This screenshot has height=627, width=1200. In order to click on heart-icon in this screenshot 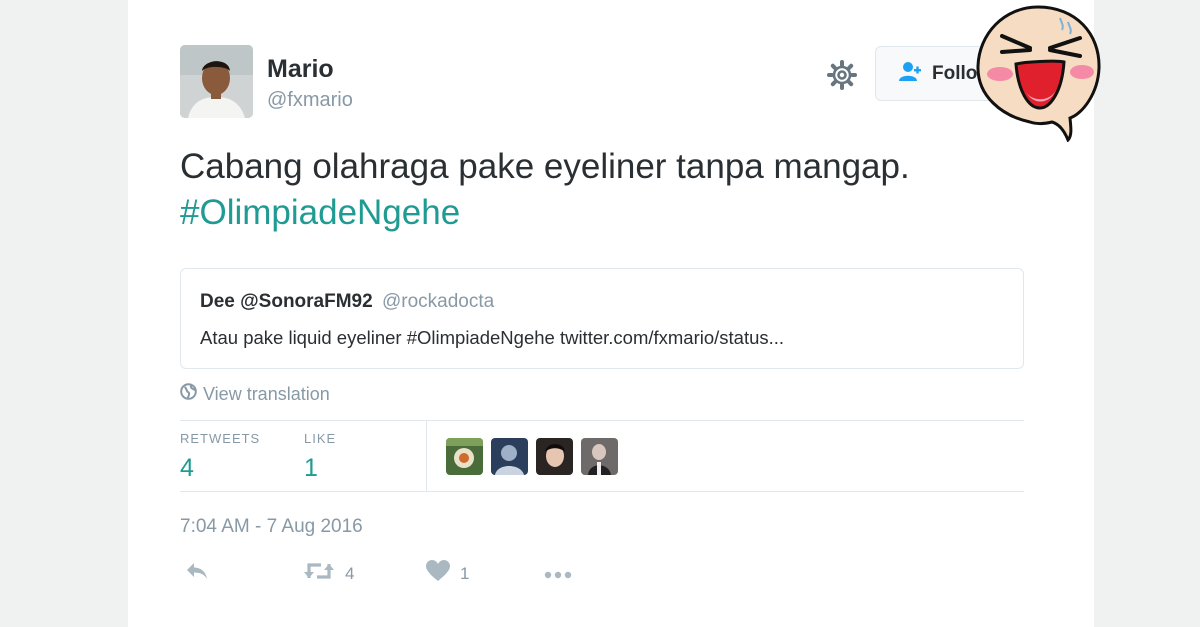, I will do `click(438, 573)`.